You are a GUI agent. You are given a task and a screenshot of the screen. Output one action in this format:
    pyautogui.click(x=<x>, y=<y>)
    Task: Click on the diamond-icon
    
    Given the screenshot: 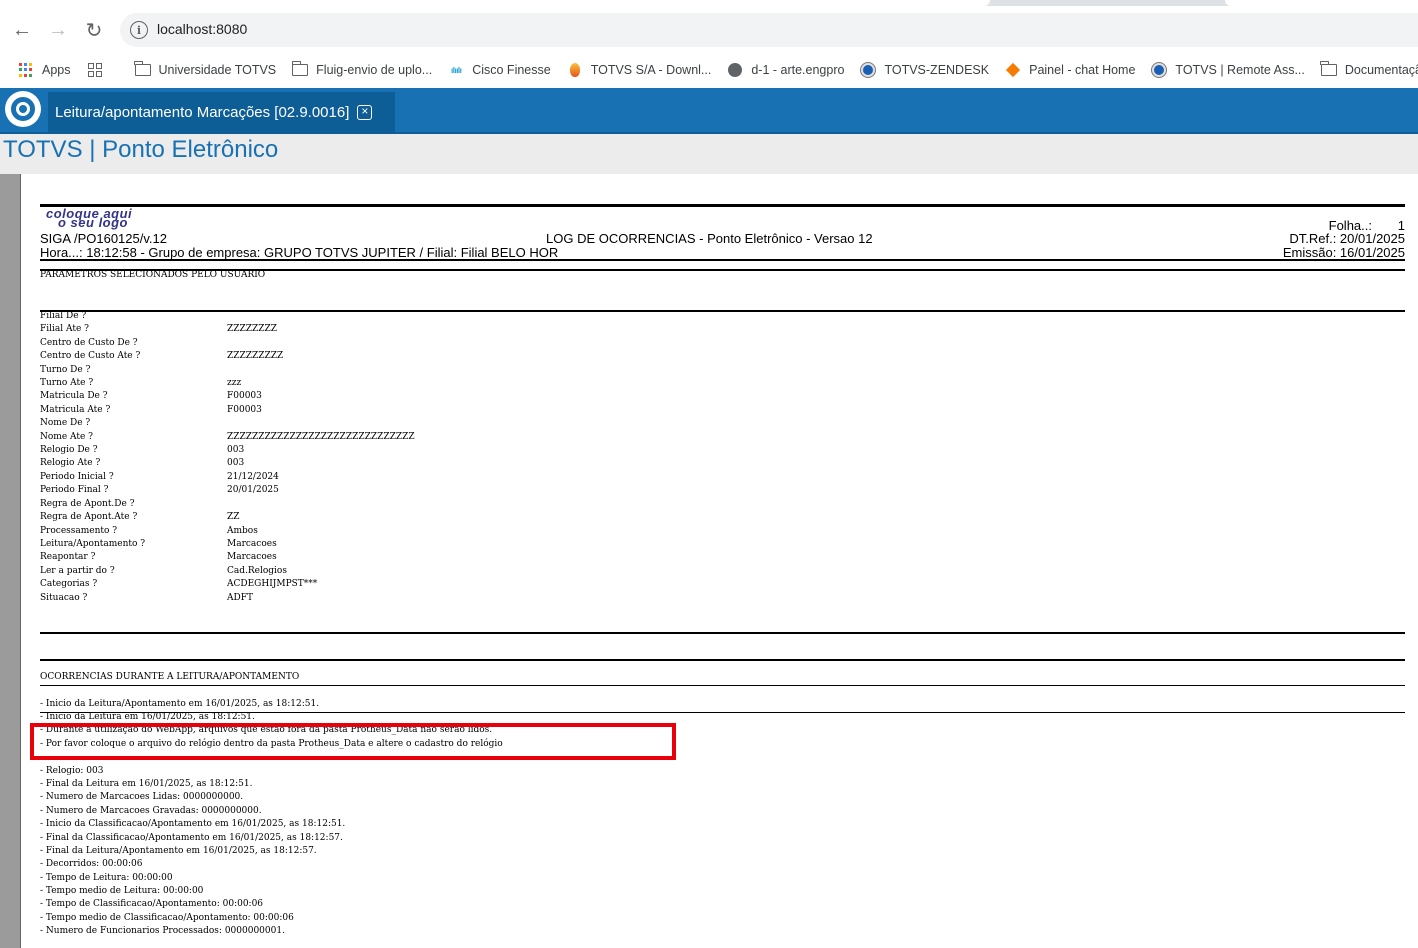 What is the action you would take?
    pyautogui.click(x=1013, y=70)
    